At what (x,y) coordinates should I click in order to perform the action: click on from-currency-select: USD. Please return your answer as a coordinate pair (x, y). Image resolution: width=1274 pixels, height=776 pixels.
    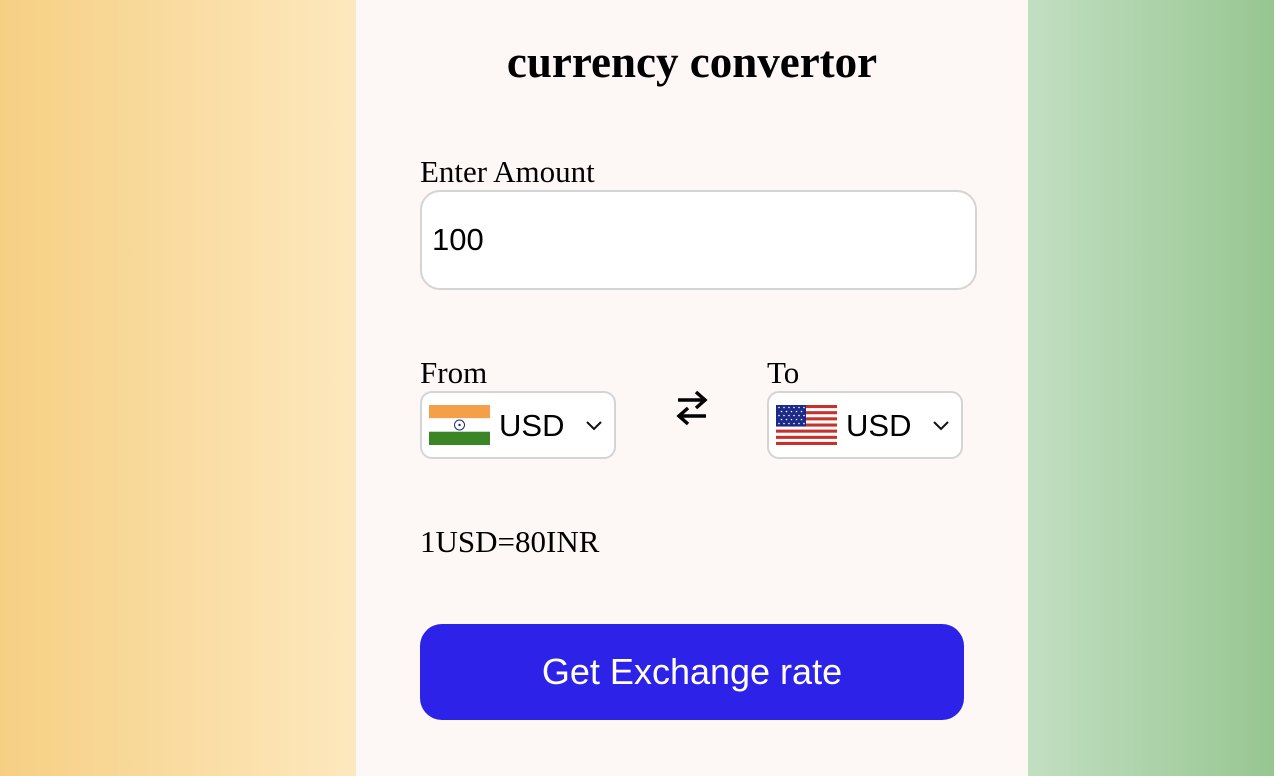
    Looking at the image, I should click on (518, 425).